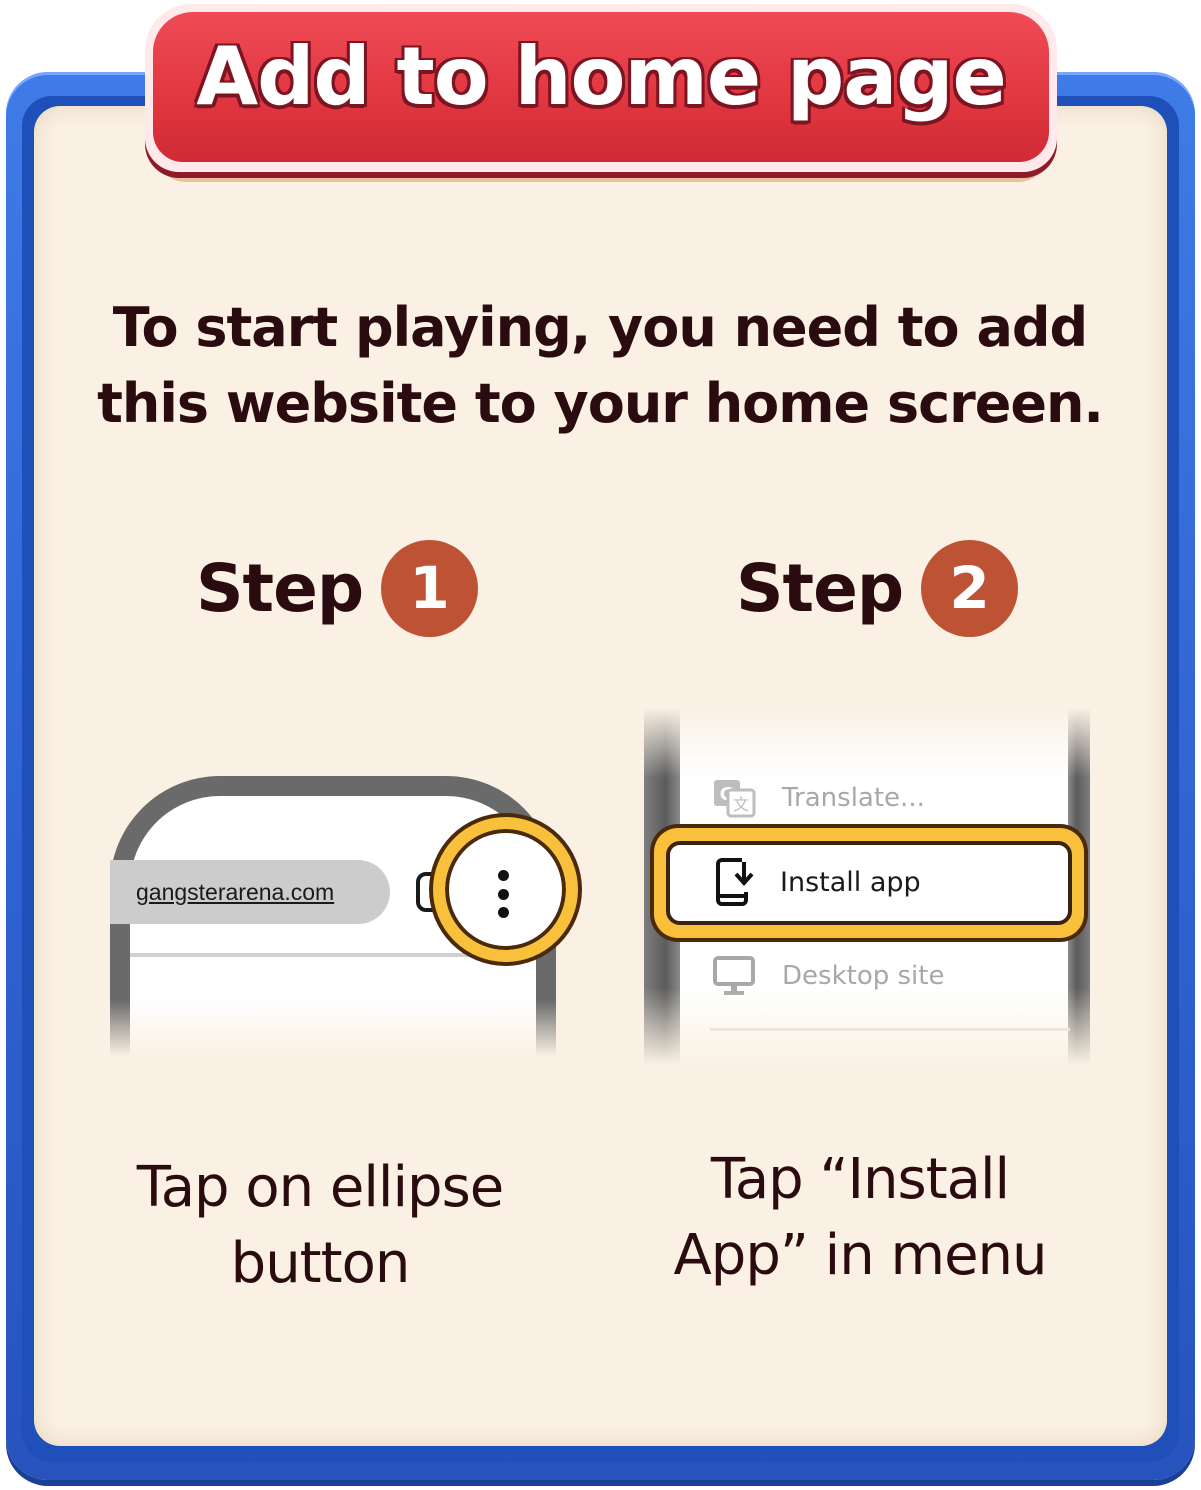  What do you see at coordinates (741, 804) in the screenshot?
I see `svg-text: 文` at bounding box center [741, 804].